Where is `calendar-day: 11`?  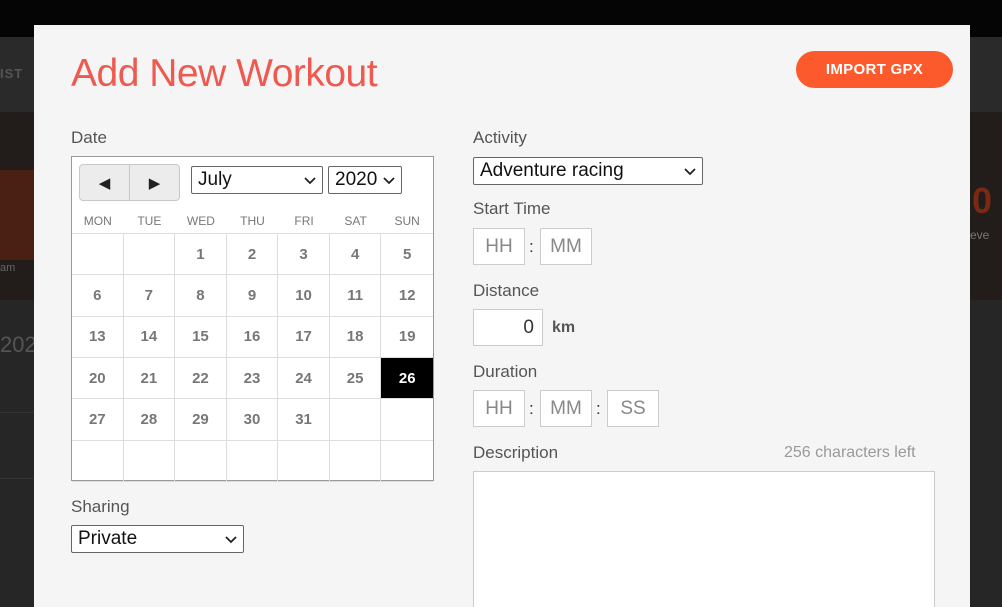 calendar-day: 11 is located at coordinates (355, 296).